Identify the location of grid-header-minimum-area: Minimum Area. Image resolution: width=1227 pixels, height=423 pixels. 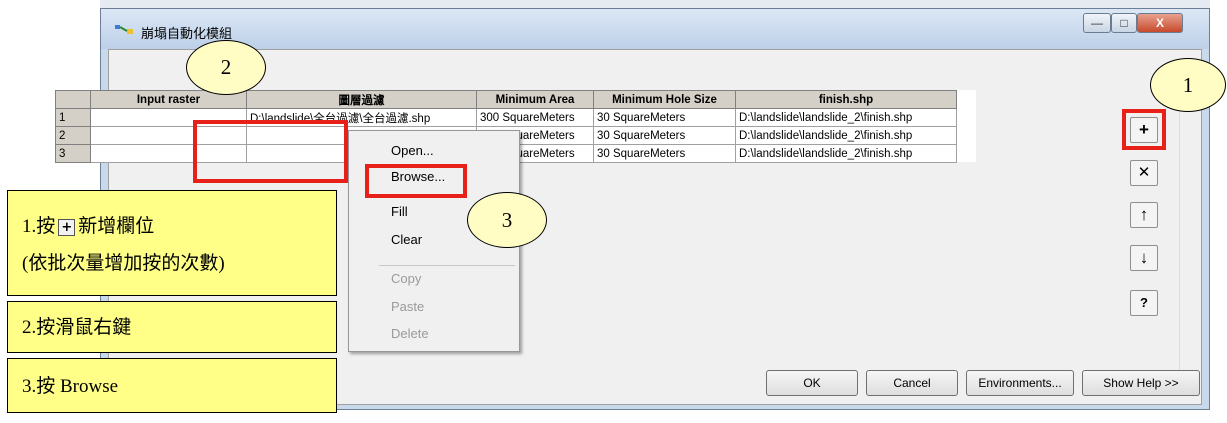
(535, 99).